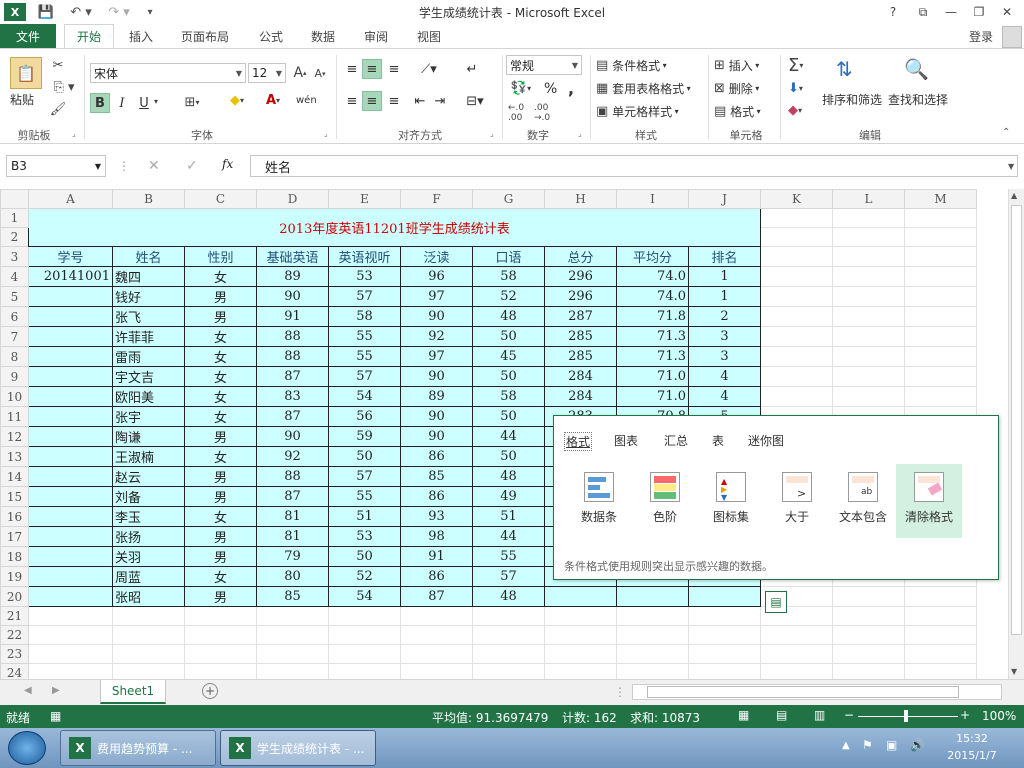 The height and width of the screenshot is (768, 1024). I want to click on table-cell: 关羽, so click(148, 556).